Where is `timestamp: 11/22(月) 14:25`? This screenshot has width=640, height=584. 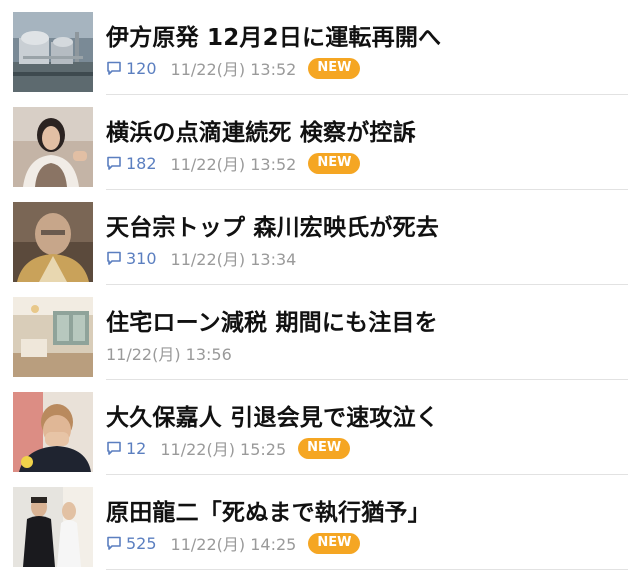
timestamp: 11/22(月) 14:25 is located at coordinates (233, 544).